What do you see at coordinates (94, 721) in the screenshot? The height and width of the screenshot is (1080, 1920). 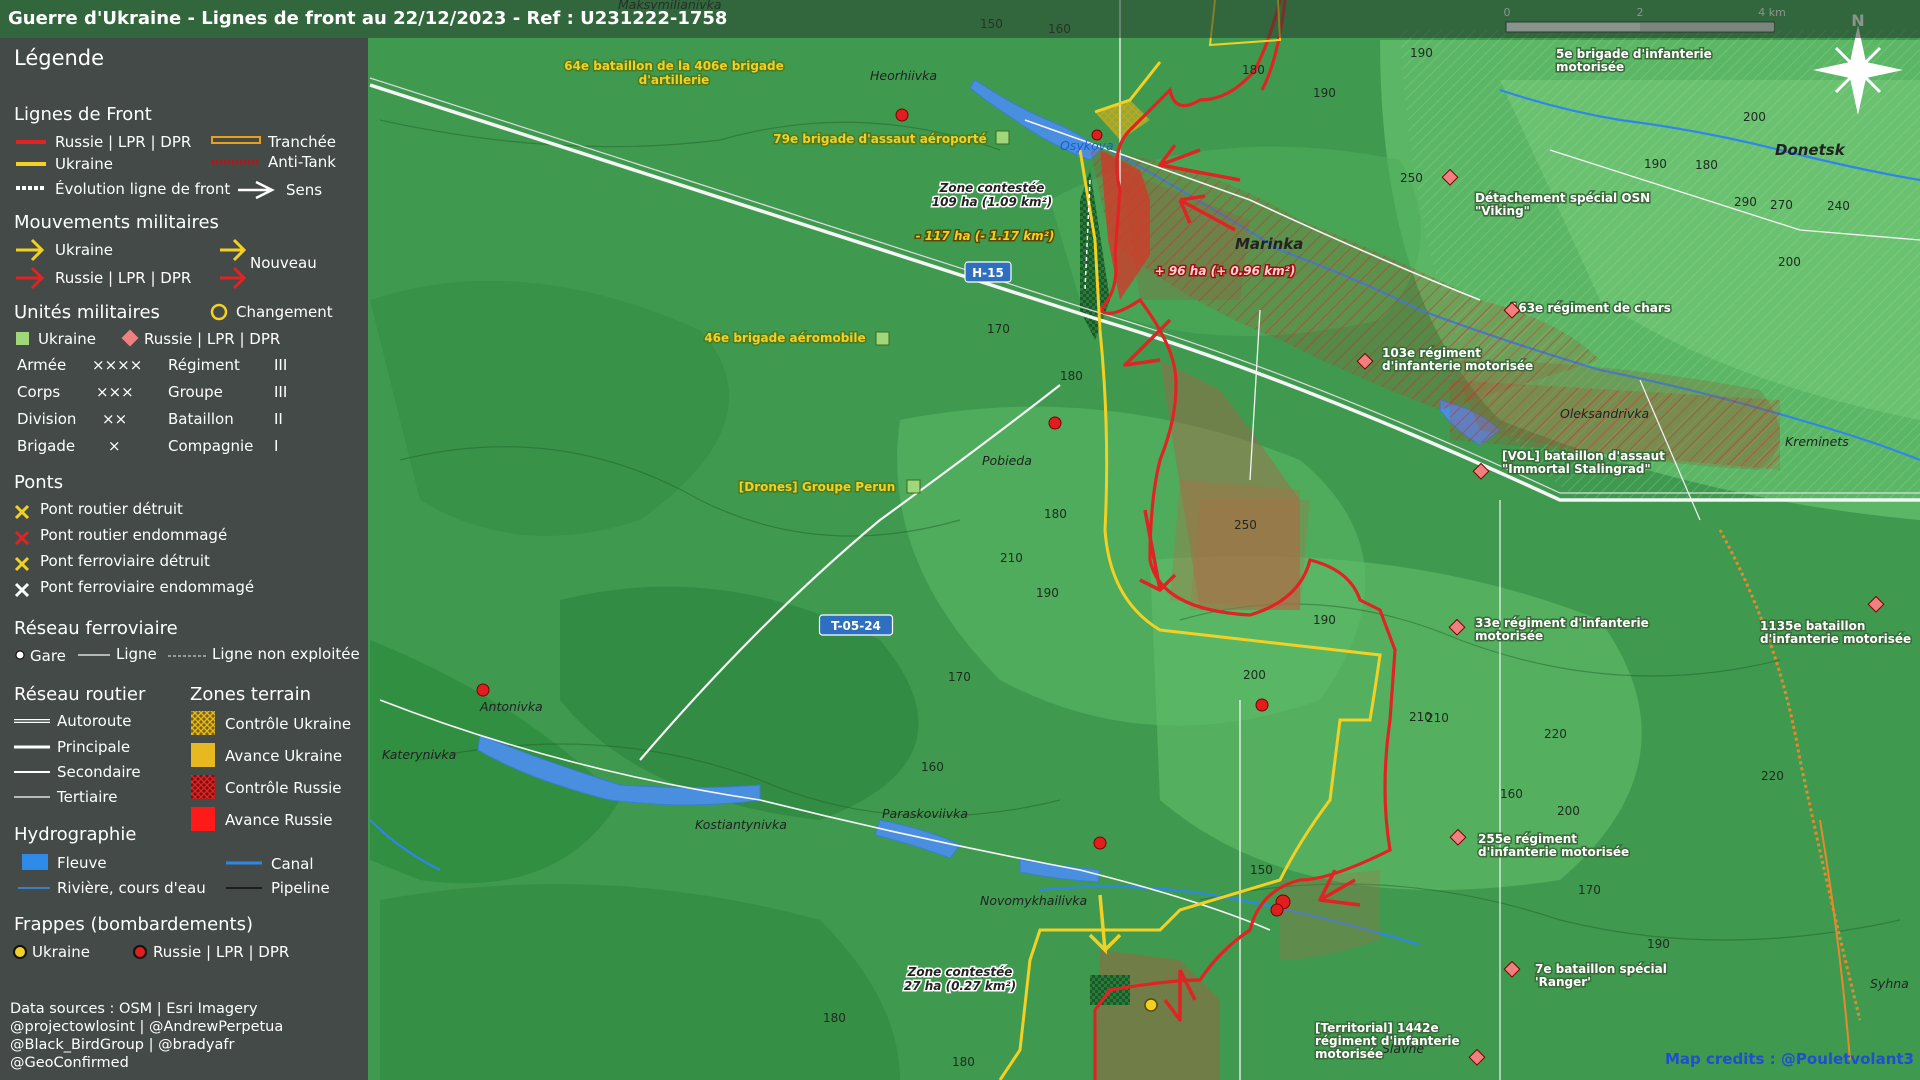 I see `road-label: Autoroute` at bounding box center [94, 721].